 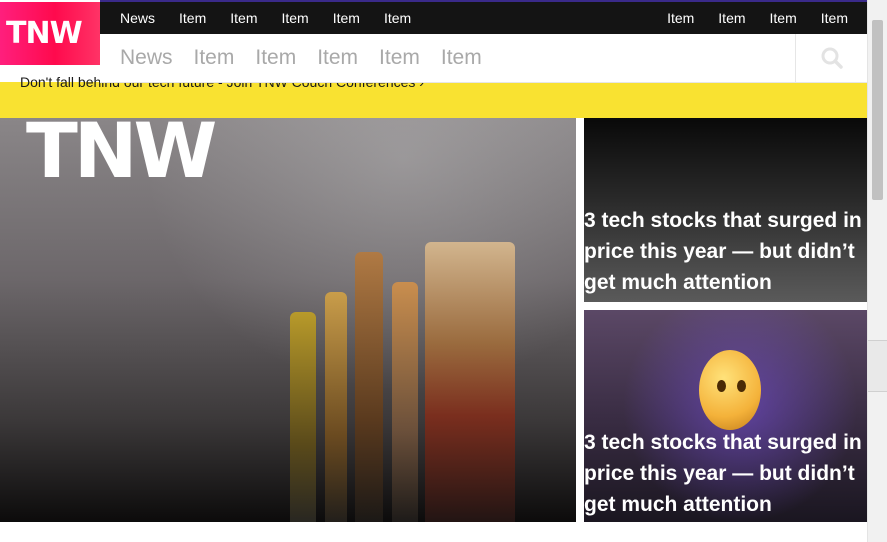 I want to click on logo-text: TNW, so click(x=44, y=33).